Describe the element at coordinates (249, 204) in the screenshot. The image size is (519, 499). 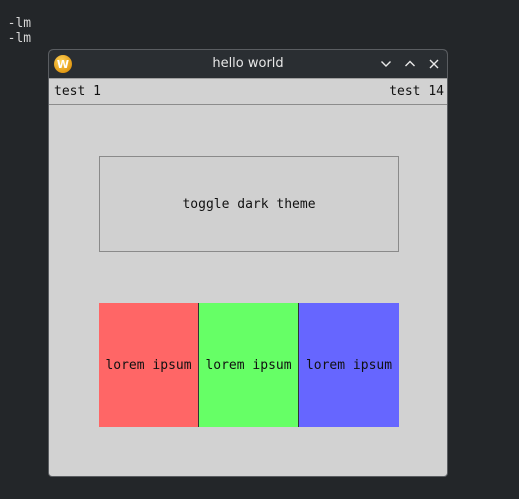
I see `toggle-dark-theme-button: toggle dark theme` at that location.